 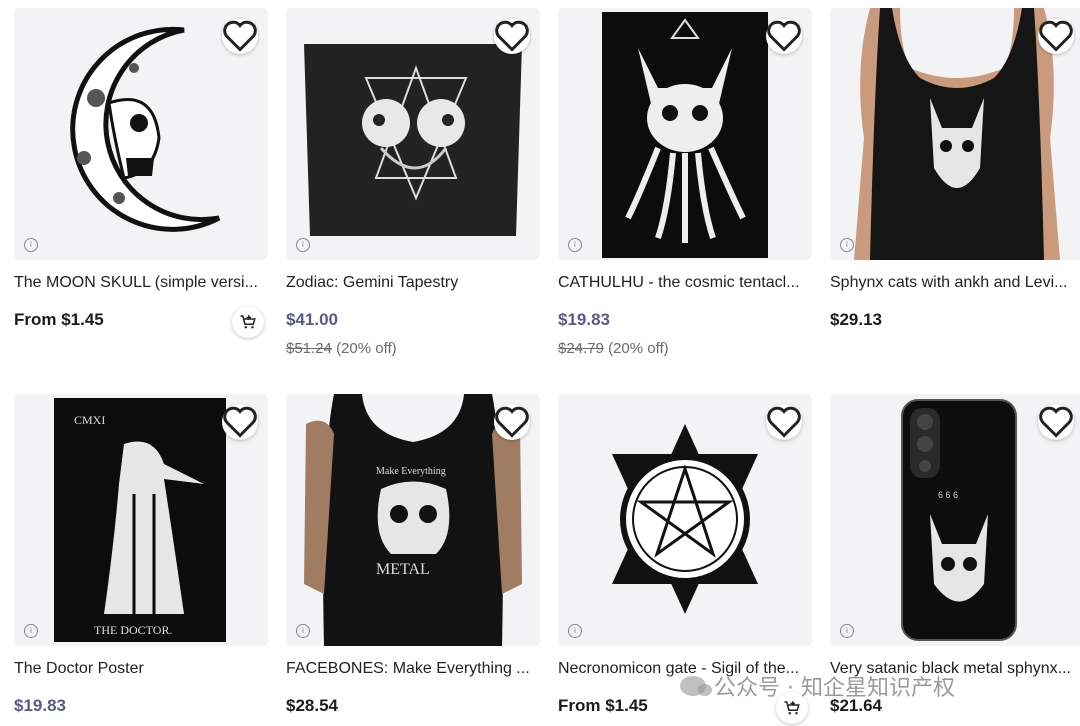 I want to click on tank-top-text: Make Everything, so click(x=411, y=471).